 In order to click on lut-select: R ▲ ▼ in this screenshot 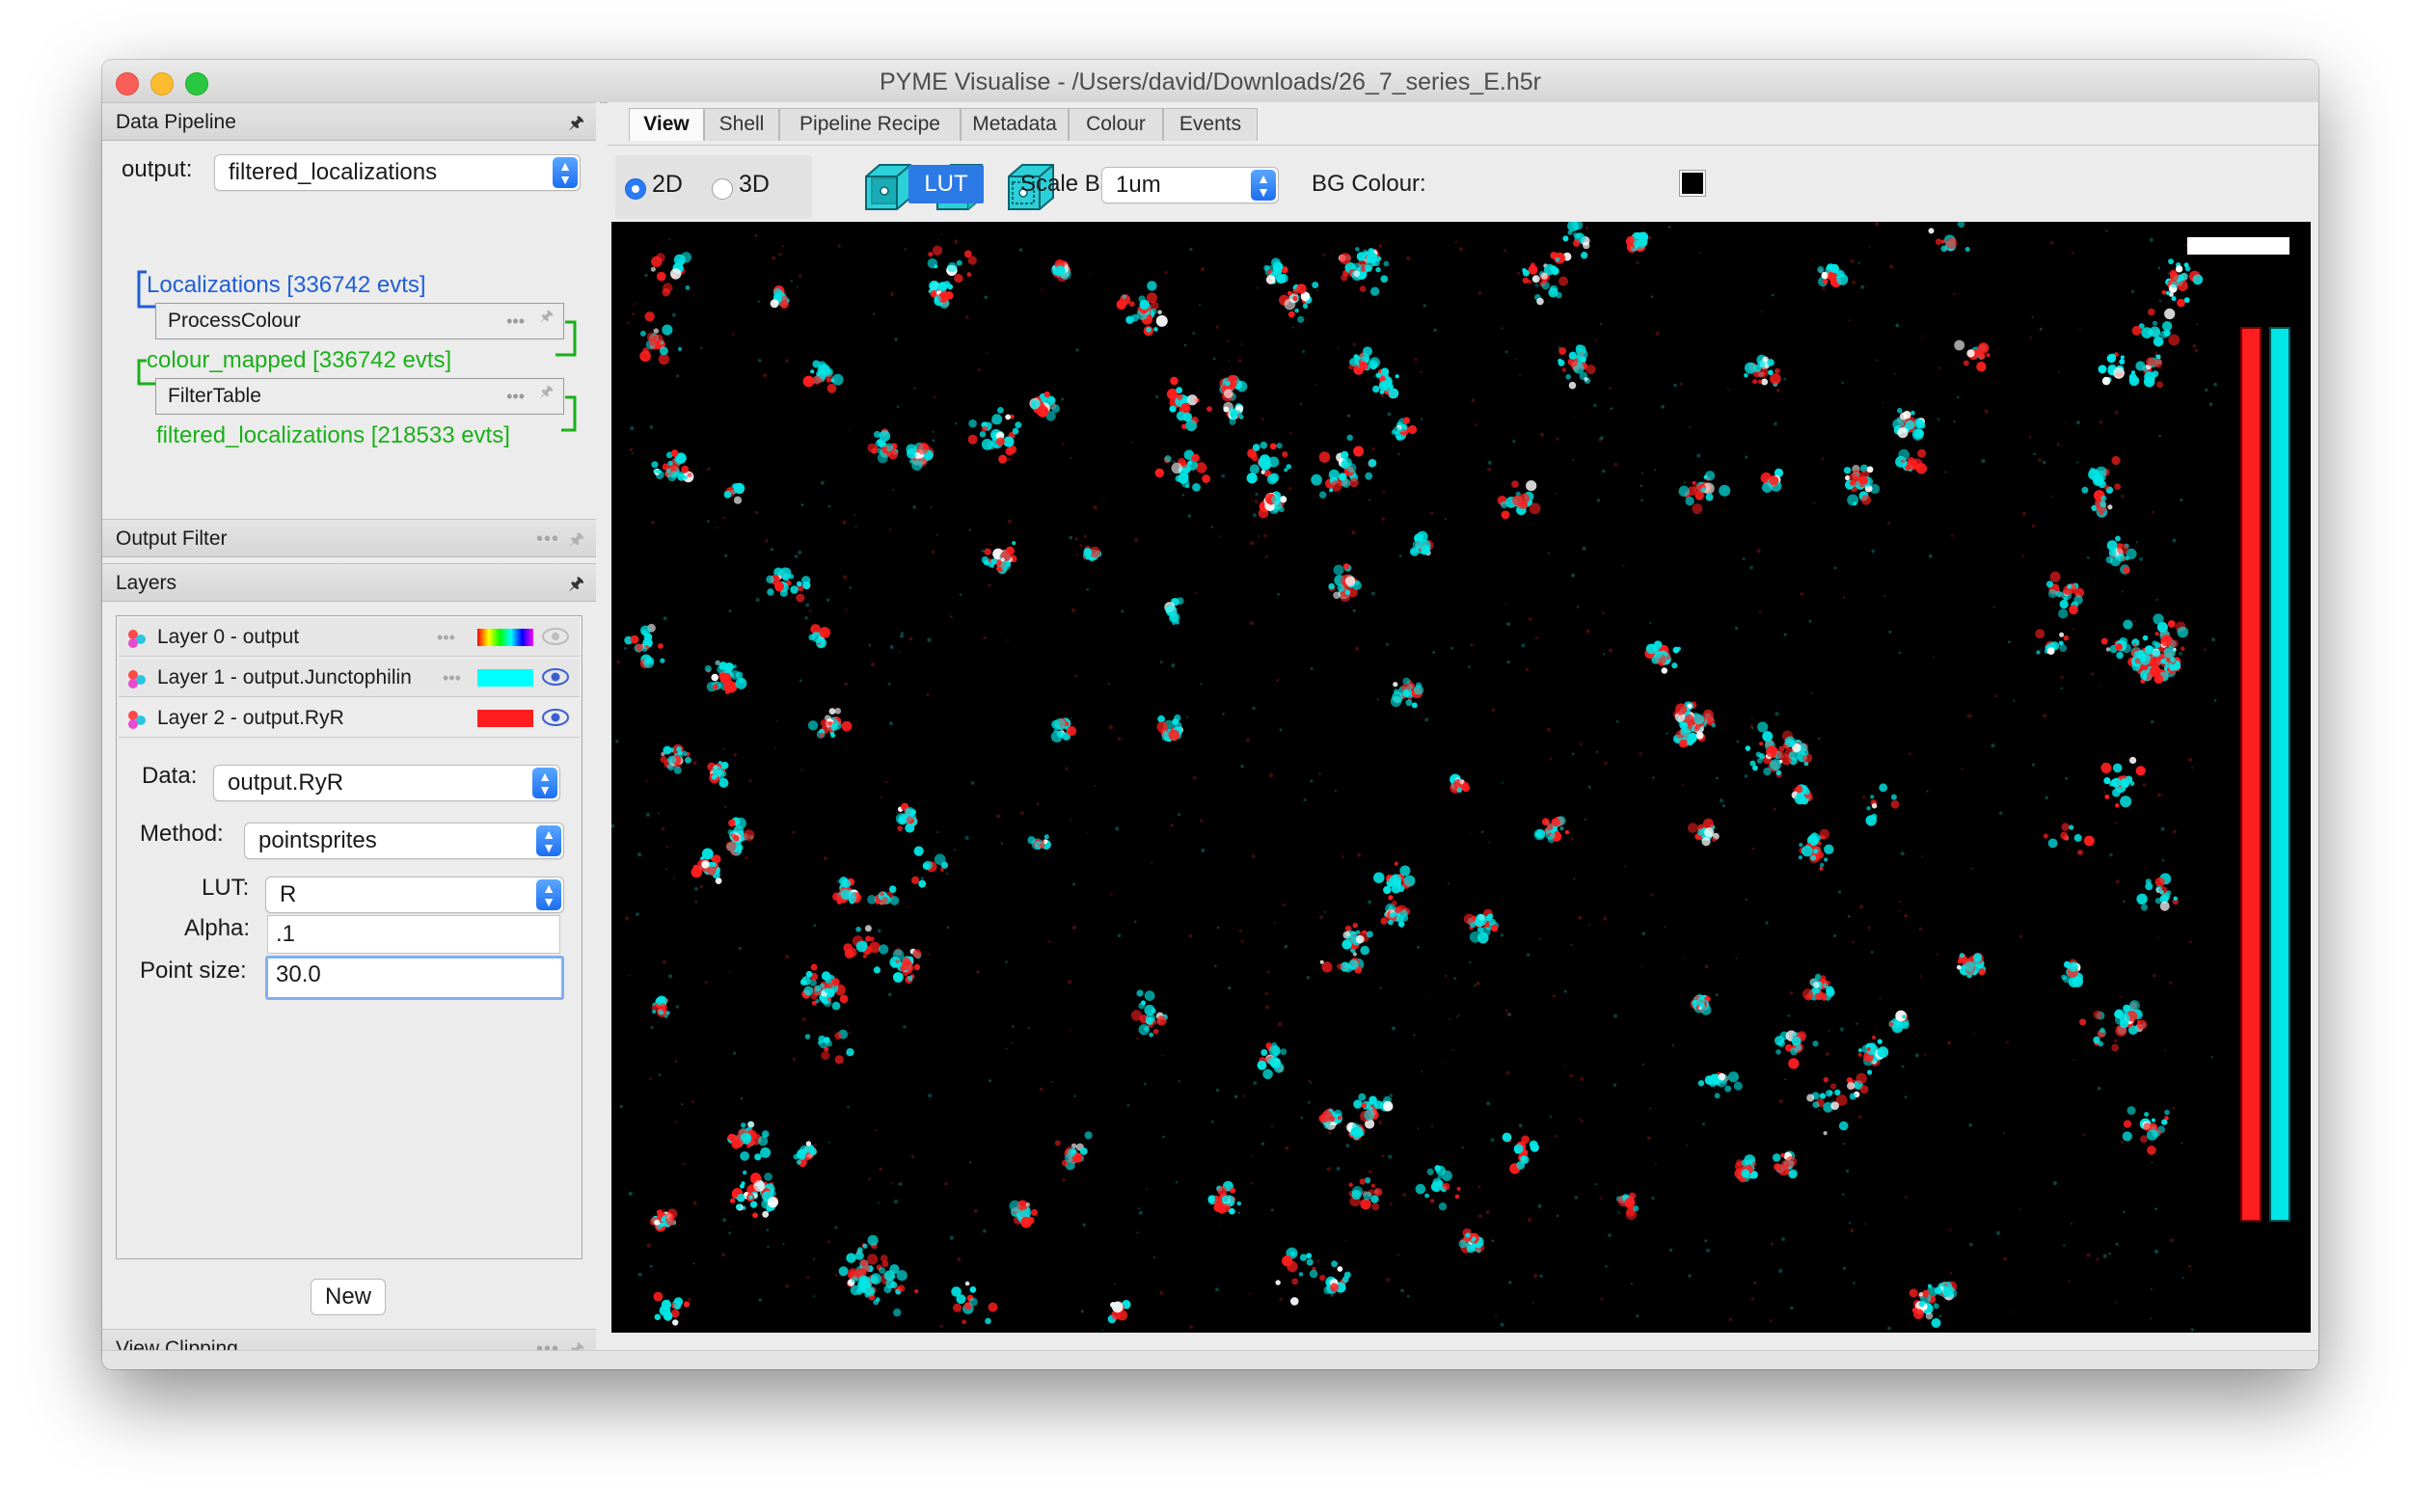, I will do `click(415, 895)`.